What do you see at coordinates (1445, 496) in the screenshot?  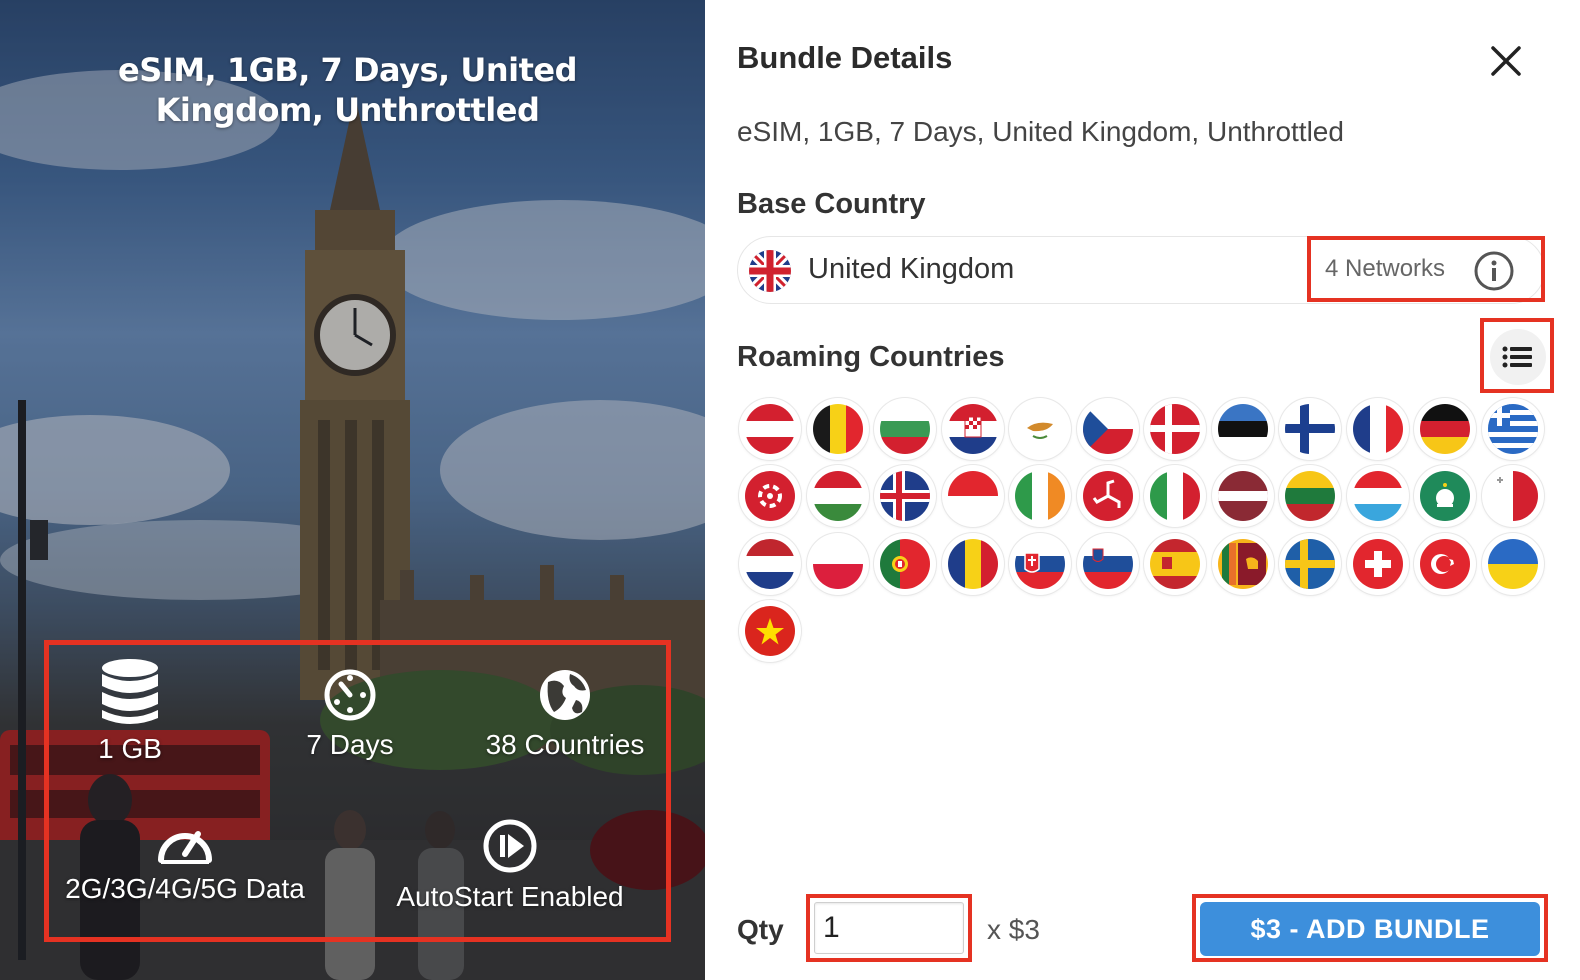 I see `flag-macau-icon` at bounding box center [1445, 496].